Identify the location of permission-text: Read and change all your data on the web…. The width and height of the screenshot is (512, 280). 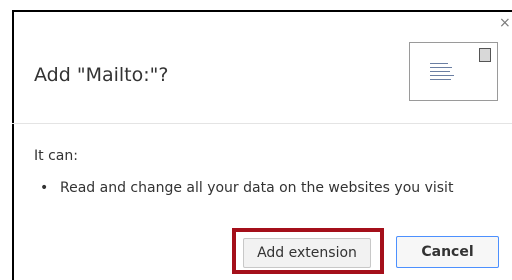
(257, 188).